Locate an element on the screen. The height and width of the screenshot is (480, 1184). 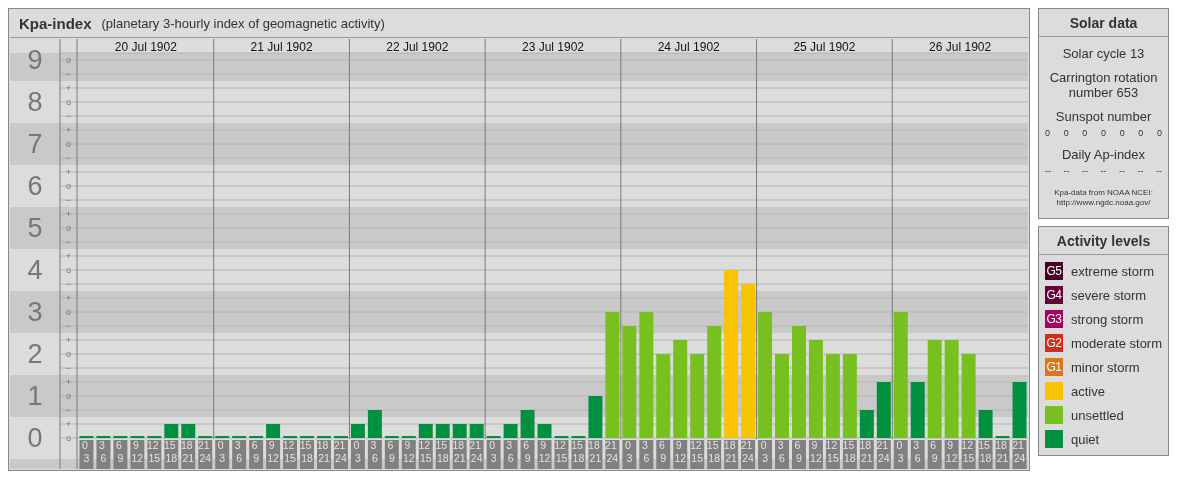
date-label: 24 Jul 1902 is located at coordinates (688, 47).